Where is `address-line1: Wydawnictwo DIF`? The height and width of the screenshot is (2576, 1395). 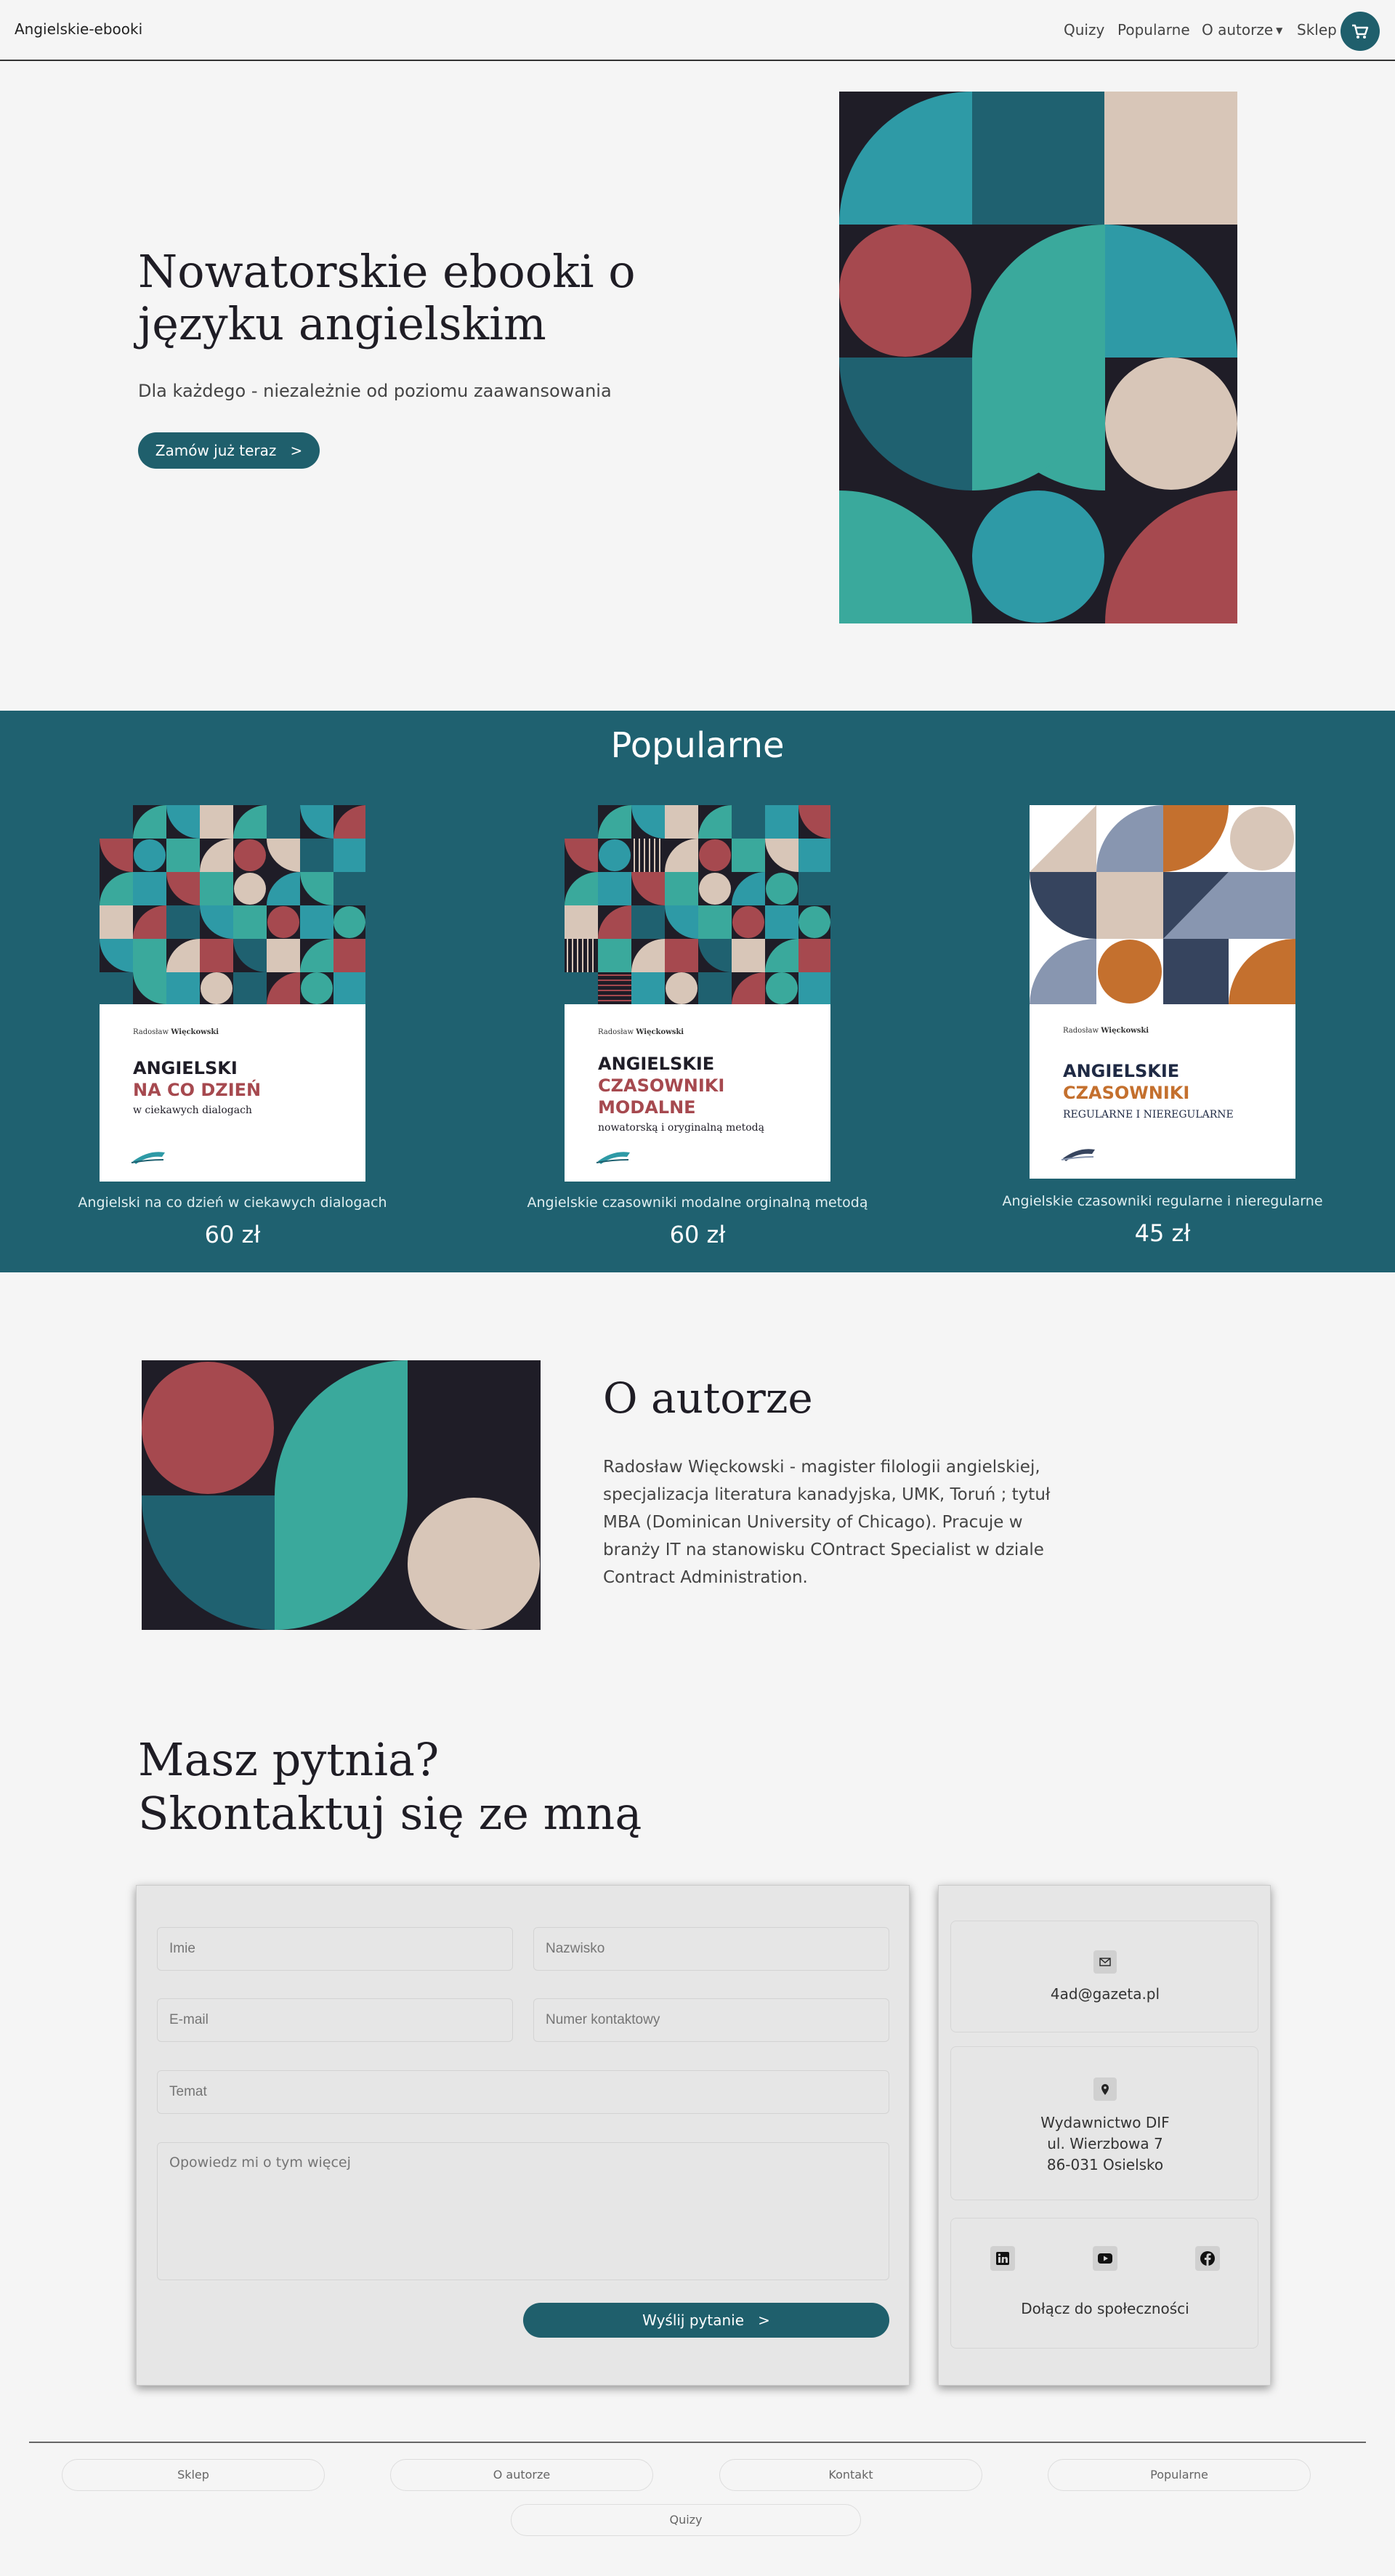 address-line1: Wydawnictwo DIF is located at coordinates (1105, 2122).